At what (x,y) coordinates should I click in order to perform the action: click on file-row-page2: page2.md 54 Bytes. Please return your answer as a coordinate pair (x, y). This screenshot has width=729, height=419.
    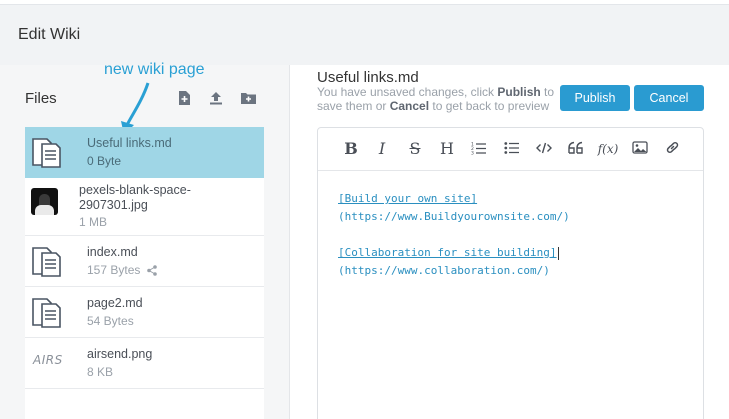
    Looking at the image, I should click on (144, 312).